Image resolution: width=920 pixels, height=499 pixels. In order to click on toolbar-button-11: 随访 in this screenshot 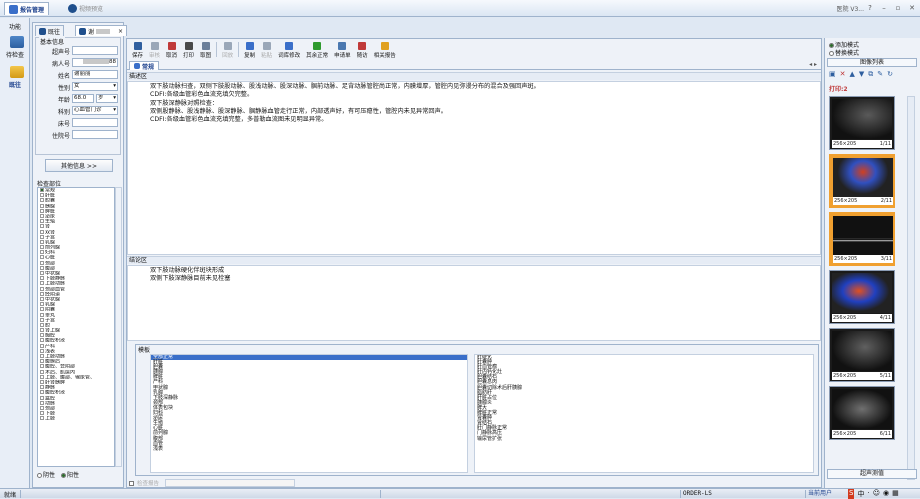, I will do `click(362, 49)`.